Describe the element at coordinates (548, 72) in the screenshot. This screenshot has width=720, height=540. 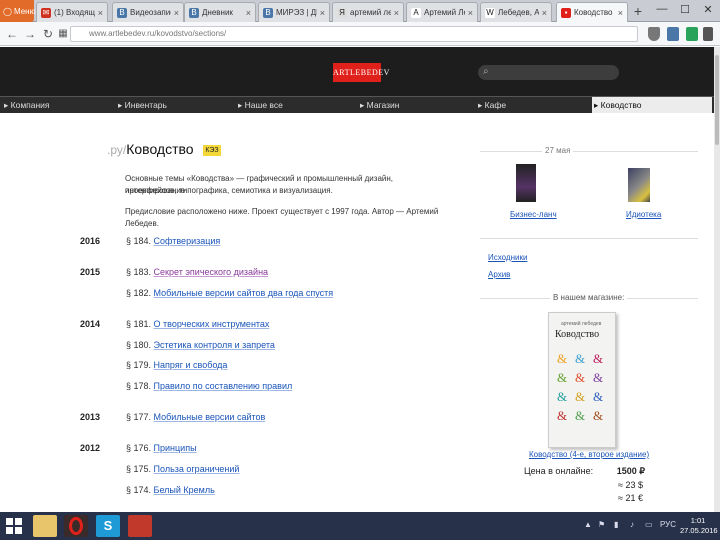
I see `site-search-input: ⌕` at that location.